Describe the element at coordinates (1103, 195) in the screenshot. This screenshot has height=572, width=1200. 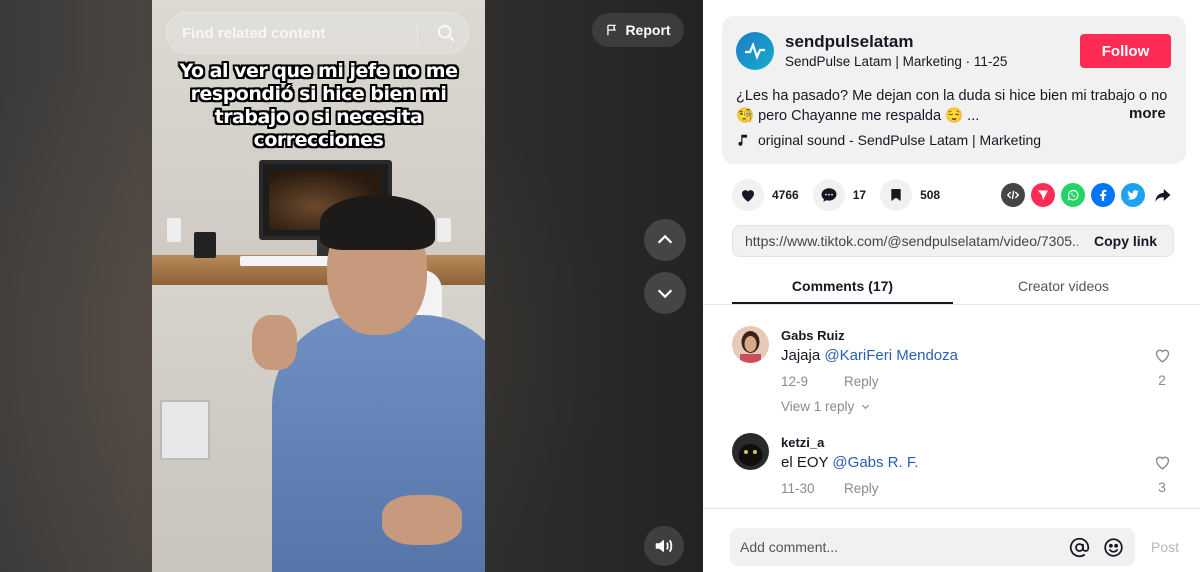
I see `facebook-icon` at that location.